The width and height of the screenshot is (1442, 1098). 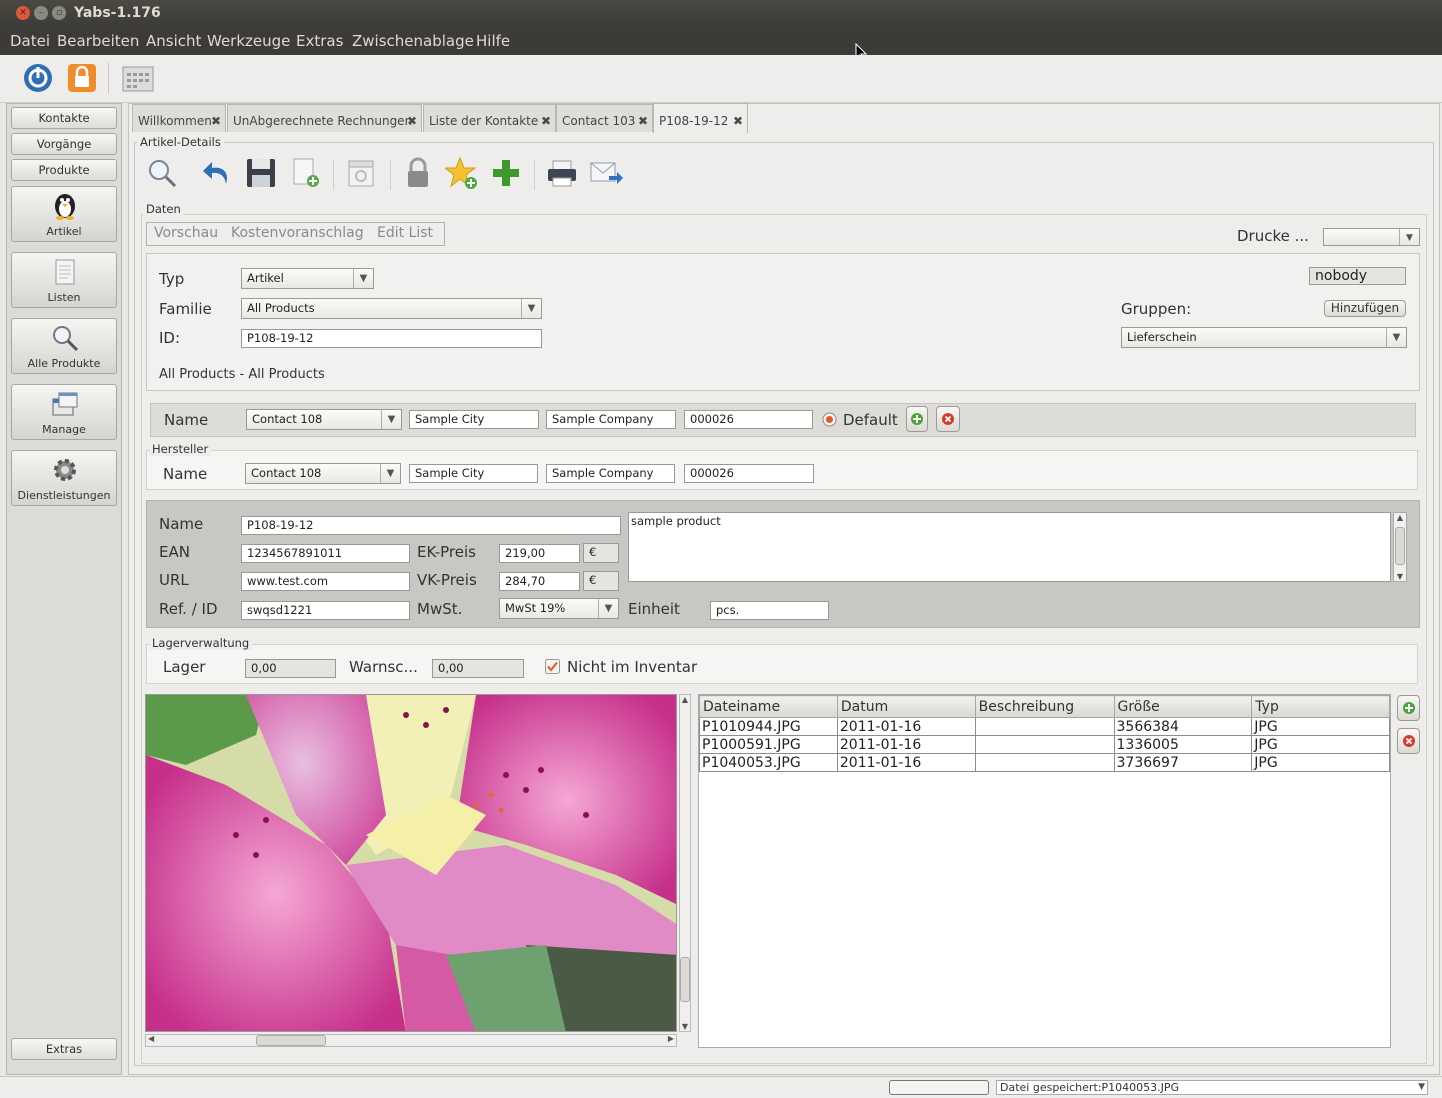 I want to click on favorite-star-icon, so click(x=462, y=173).